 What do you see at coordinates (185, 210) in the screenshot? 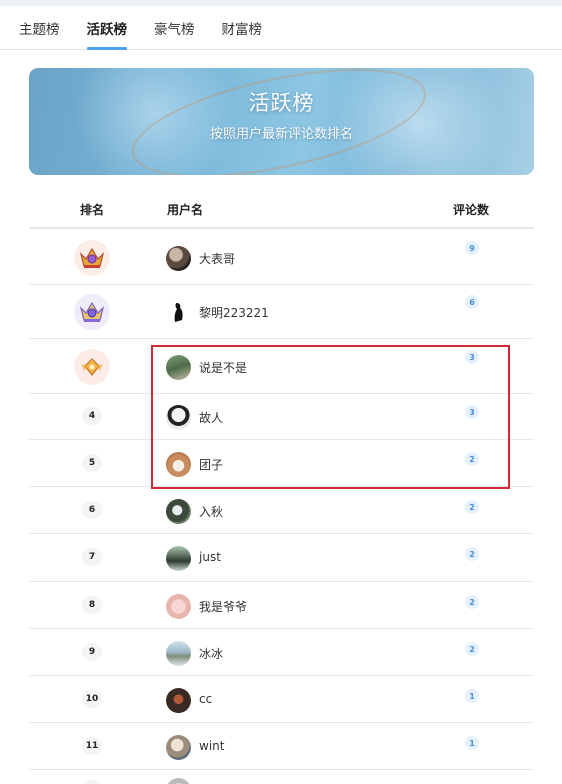
I see `header-username: 用户名` at bounding box center [185, 210].